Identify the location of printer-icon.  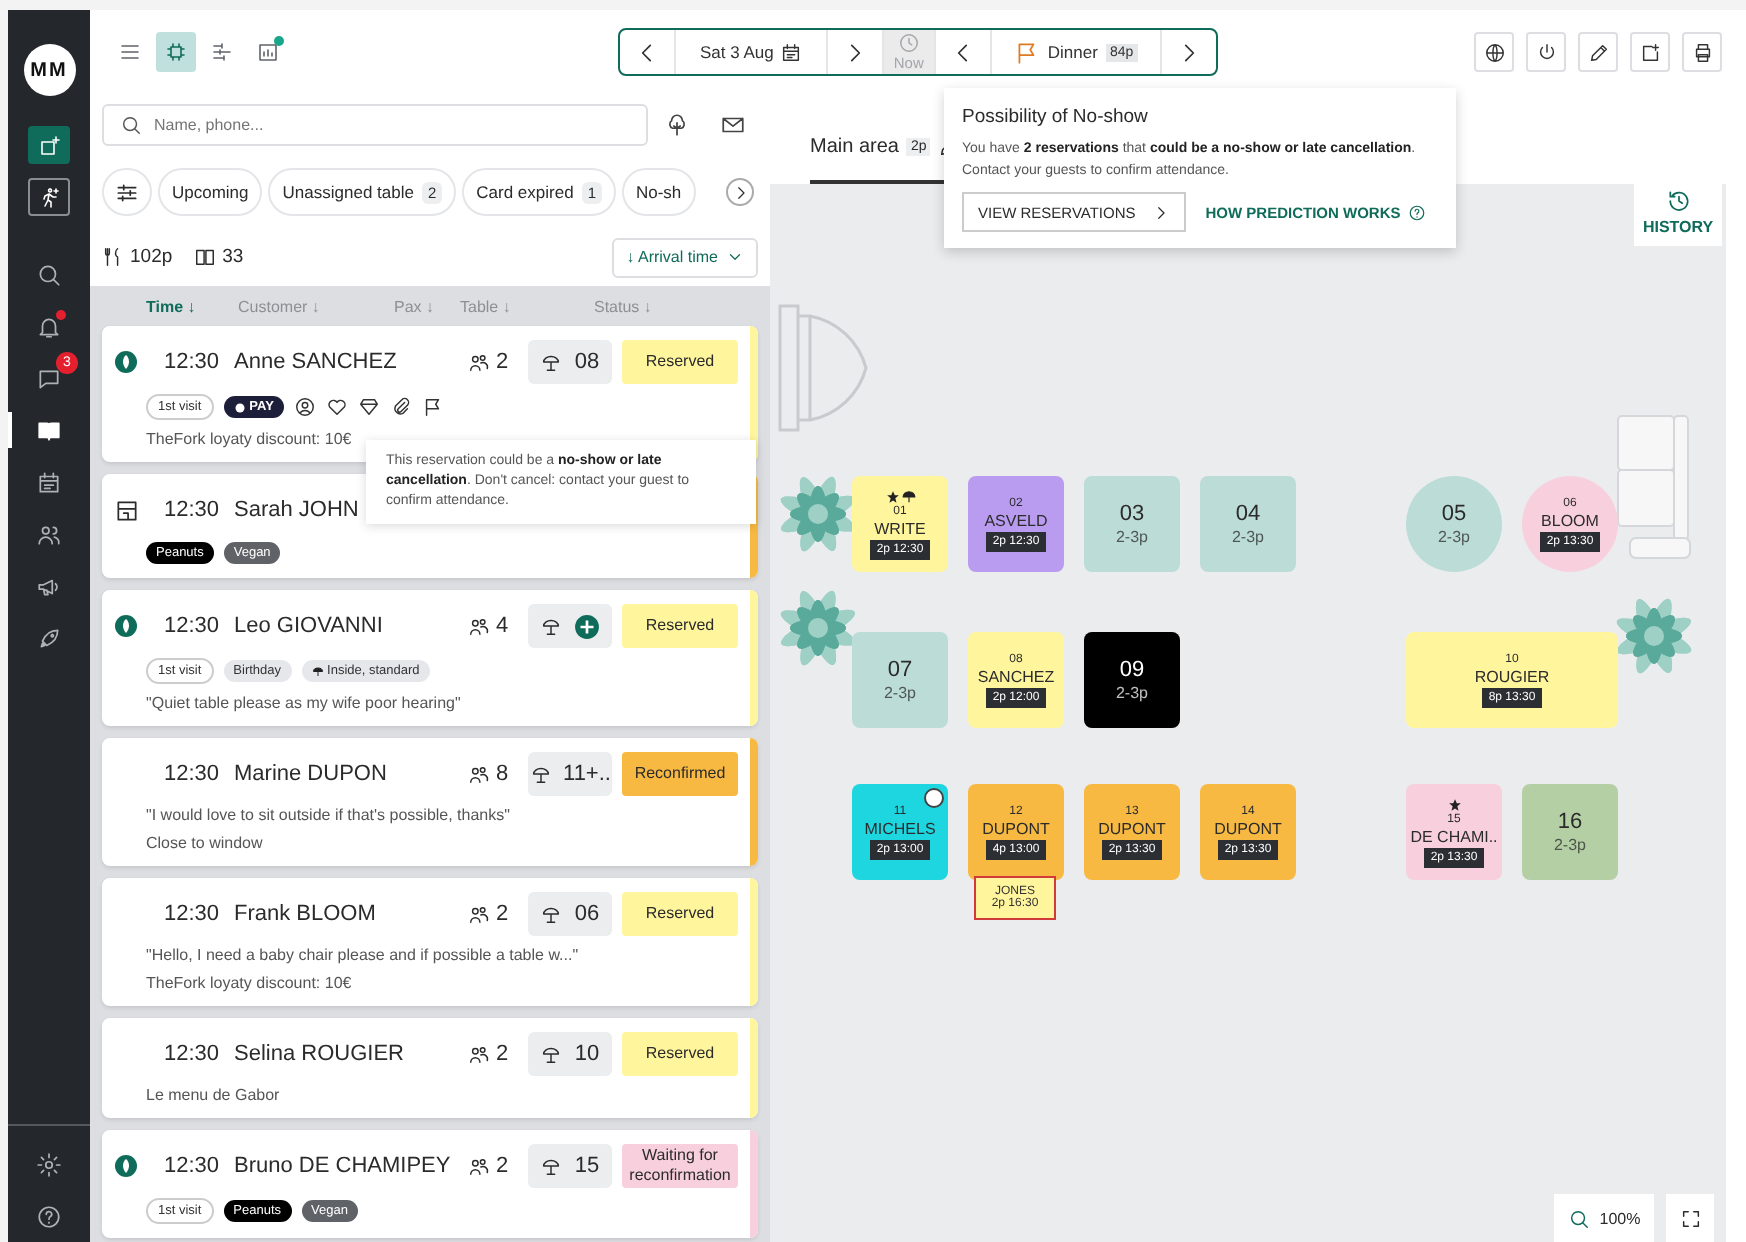
(1702, 52).